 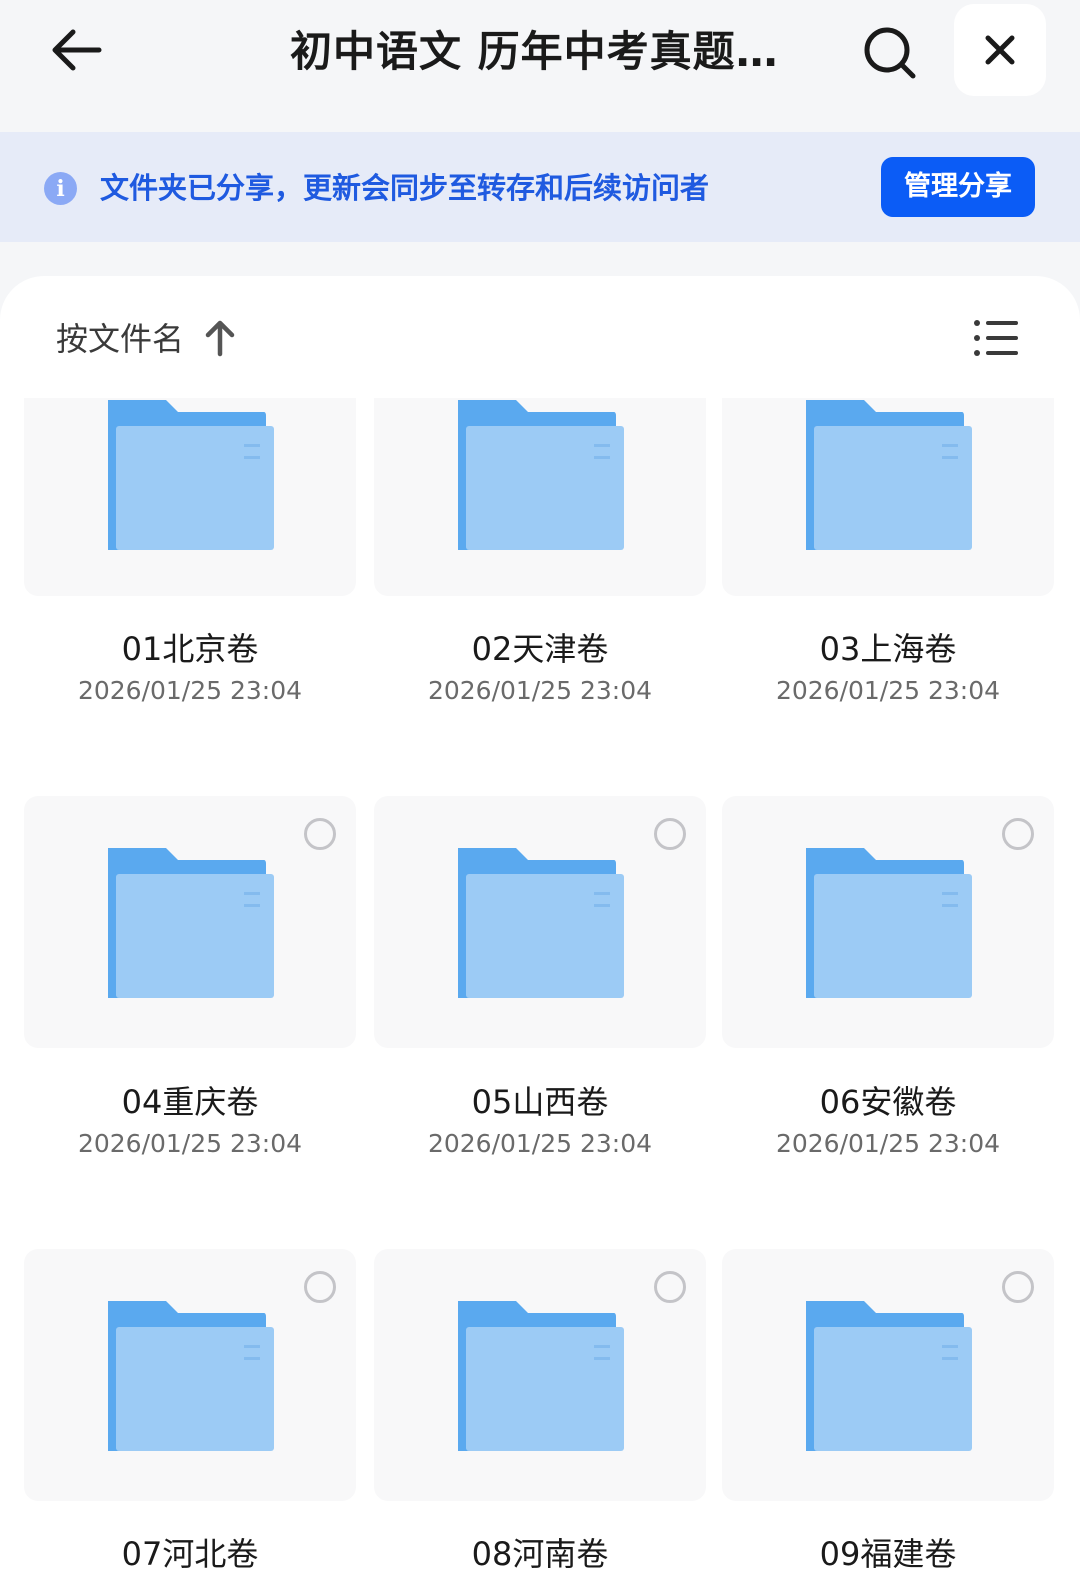 What do you see at coordinates (888, 649) in the screenshot?
I see `folder-name: 03上海卷` at bounding box center [888, 649].